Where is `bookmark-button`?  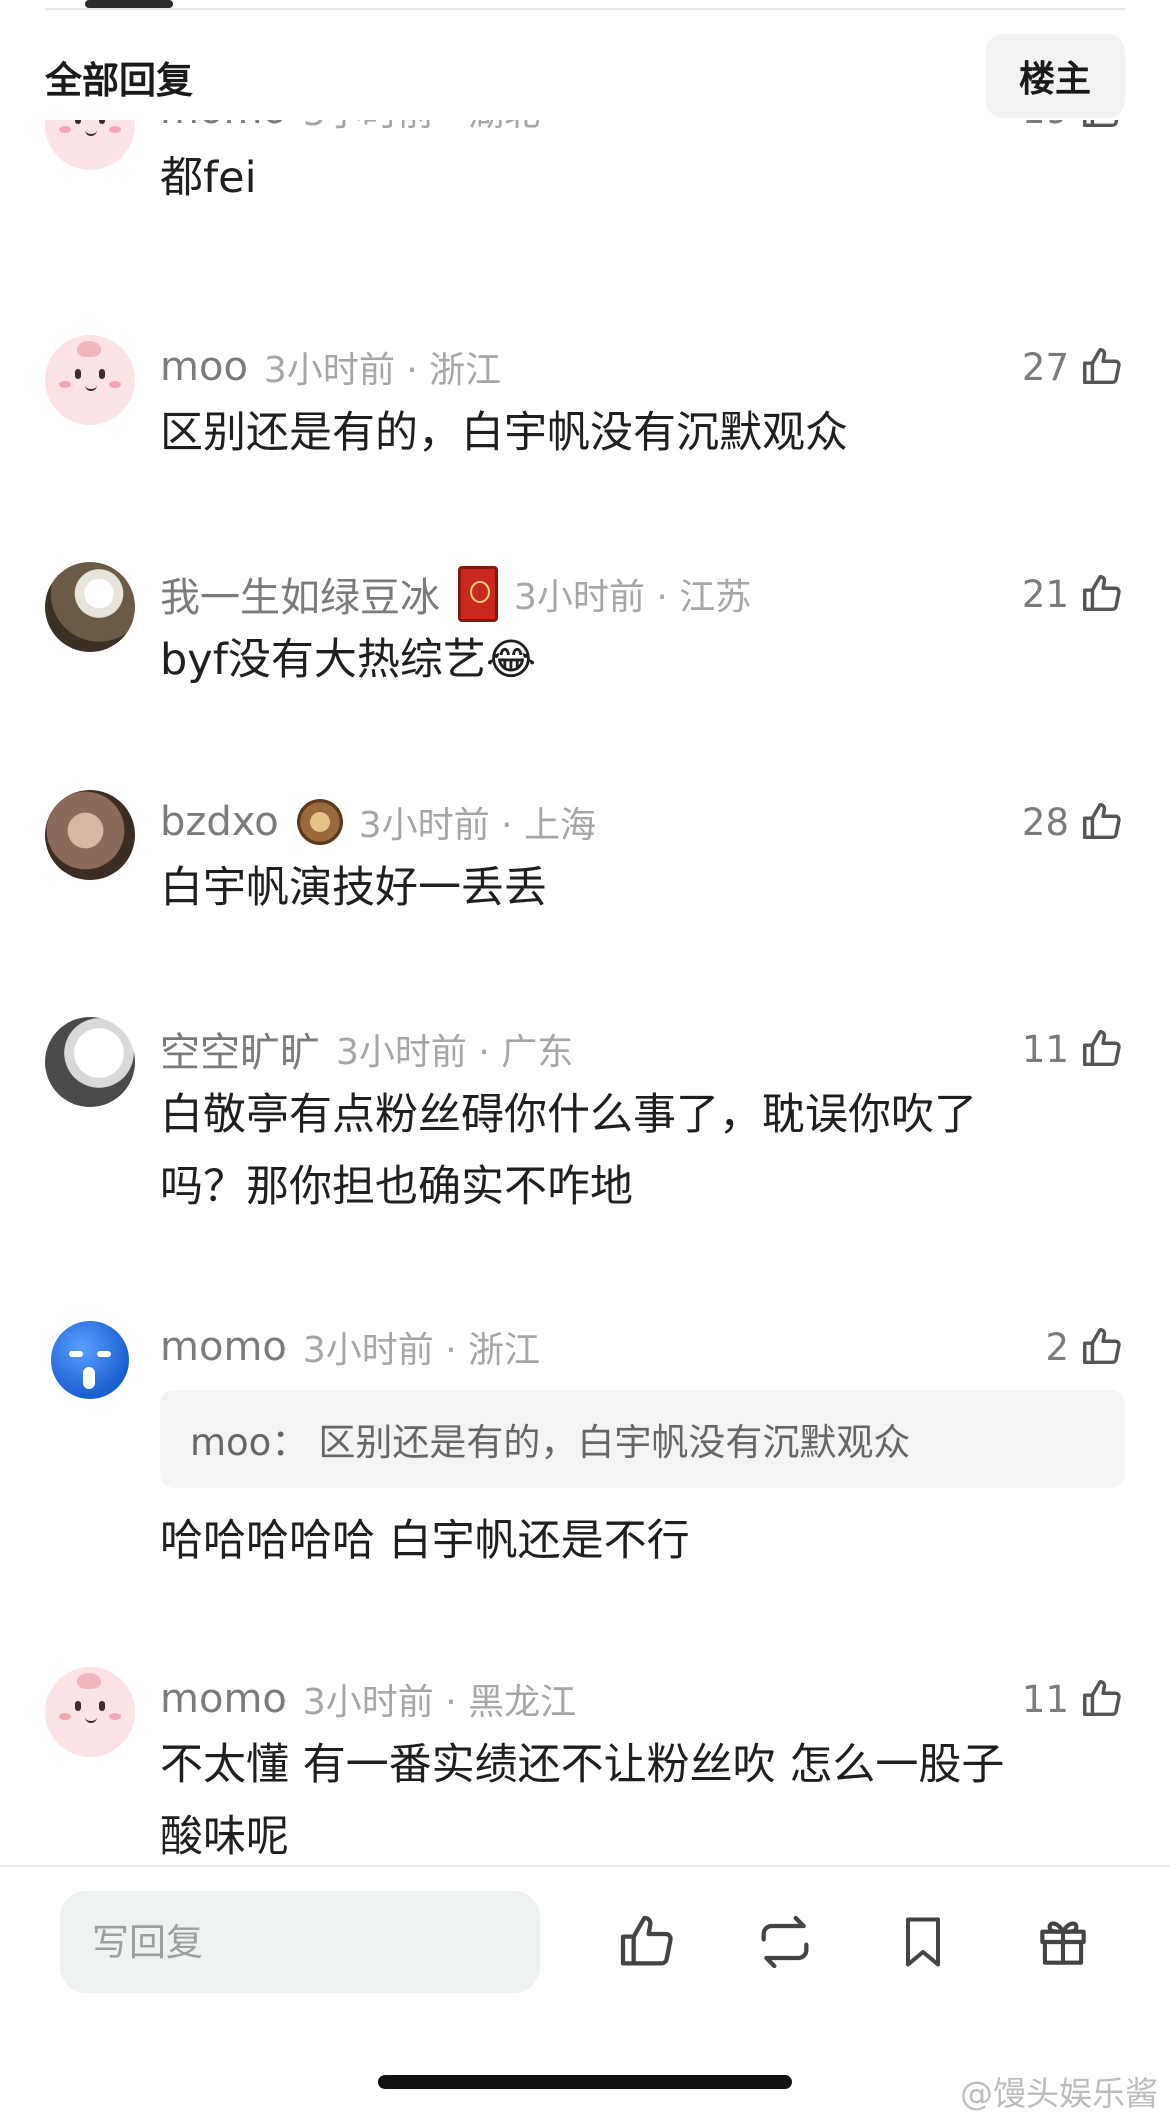
bookmark-button is located at coordinates (923, 1942).